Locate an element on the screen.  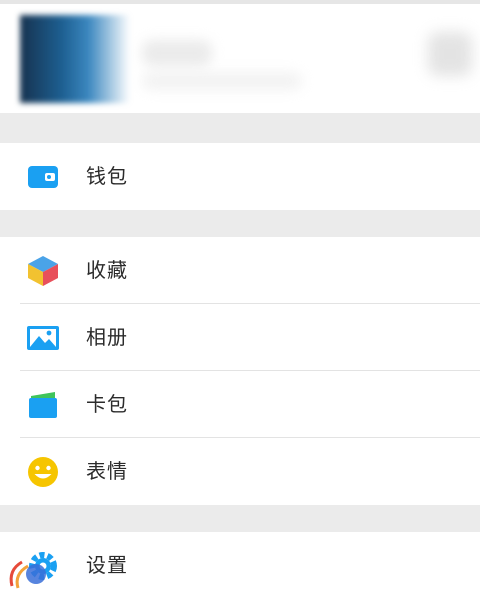
menu-item-label: 设置 is located at coordinates (107, 565).